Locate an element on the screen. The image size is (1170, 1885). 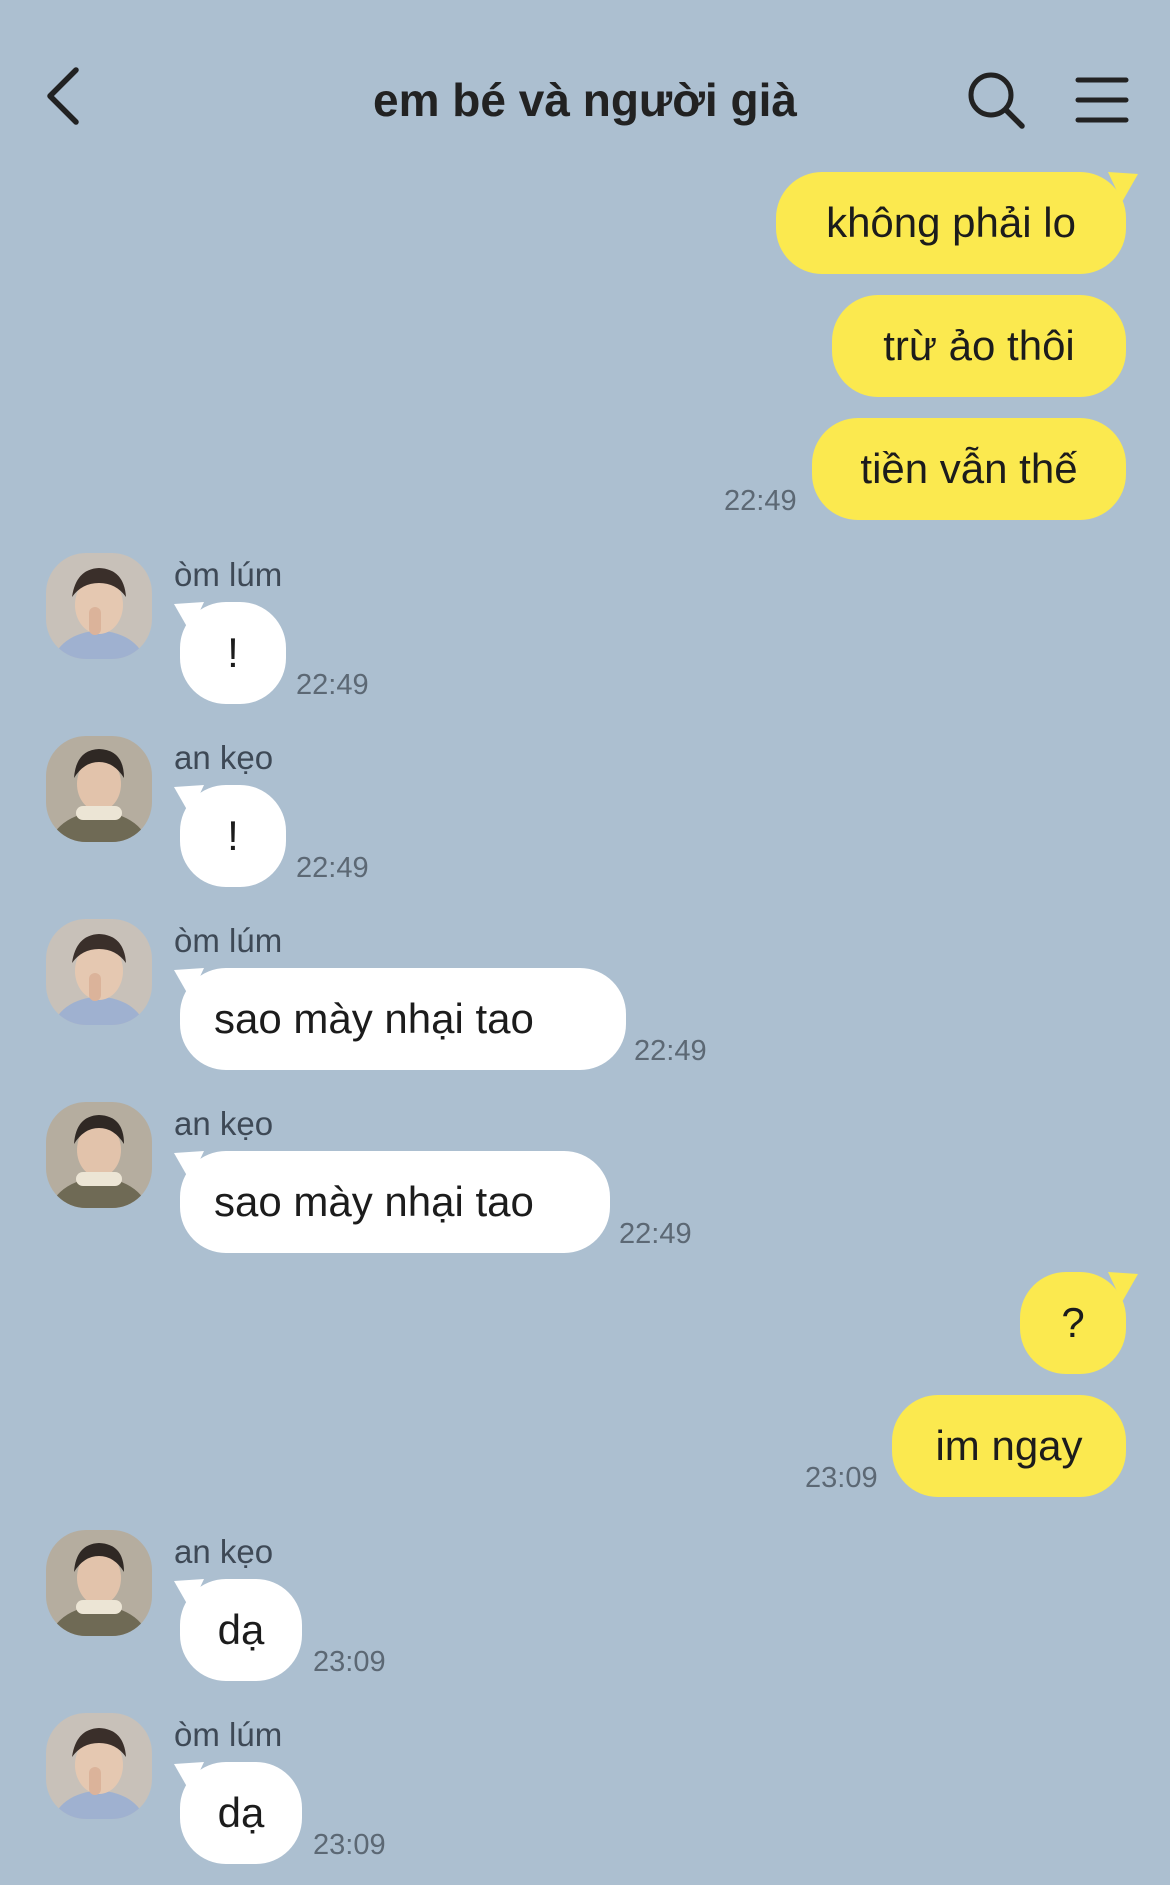
message-bubble-outgoing: im ngay is located at coordinates (1009, 1446).